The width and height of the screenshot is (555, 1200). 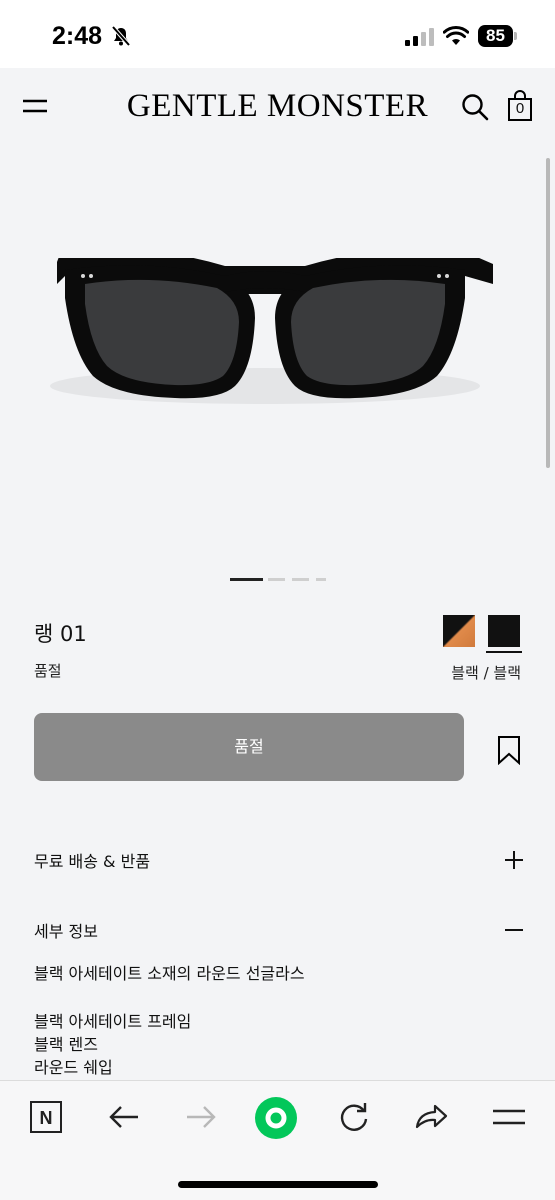 I want to click on details-summary: 블랙 아세테이트 소재의 라운드 선글라스, so click(x=169, y=973).